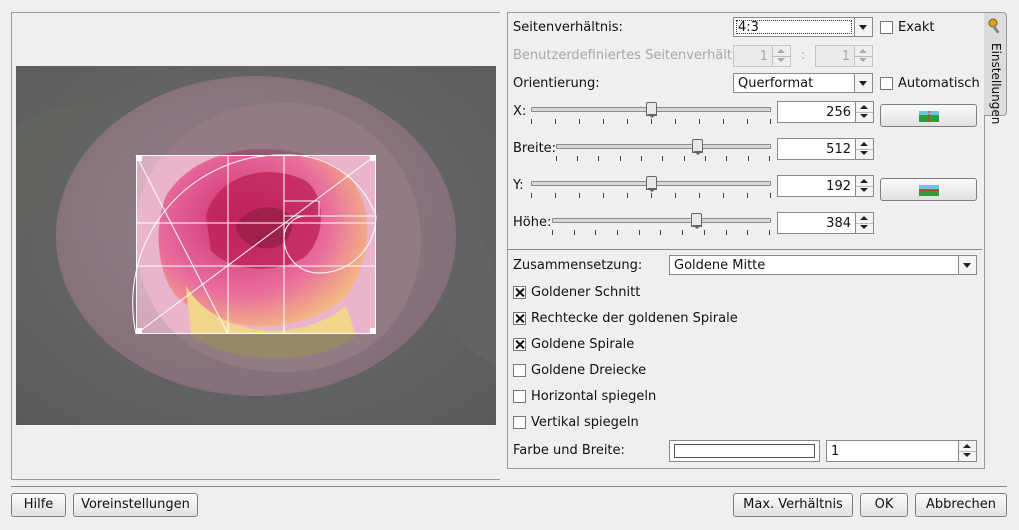 This screenshot has width=1019, height=530. What do you see at coordinates (586, 292) in the screenshot?
I see `golden-section-label: Goldener Schnitt` at bounding box center [586, 292].